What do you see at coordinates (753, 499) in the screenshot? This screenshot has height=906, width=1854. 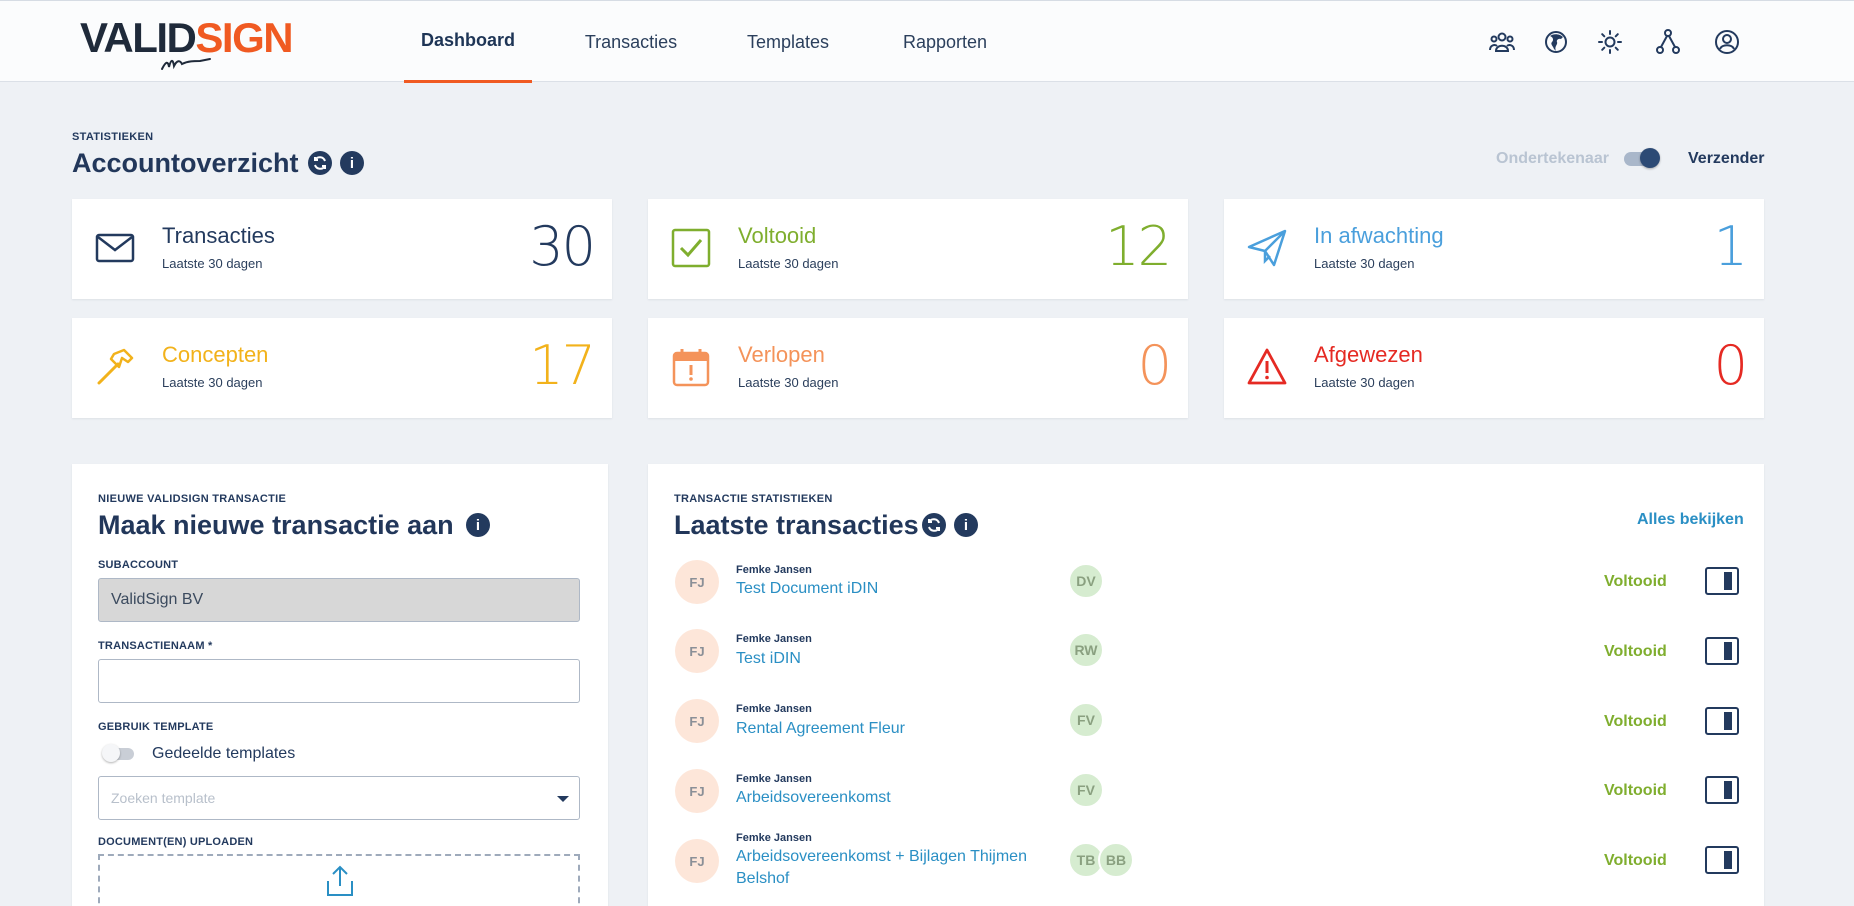 I see `latest-eyebrow: TRANSACTIE STATISTIEKEN` at bounding box center [753, 499].